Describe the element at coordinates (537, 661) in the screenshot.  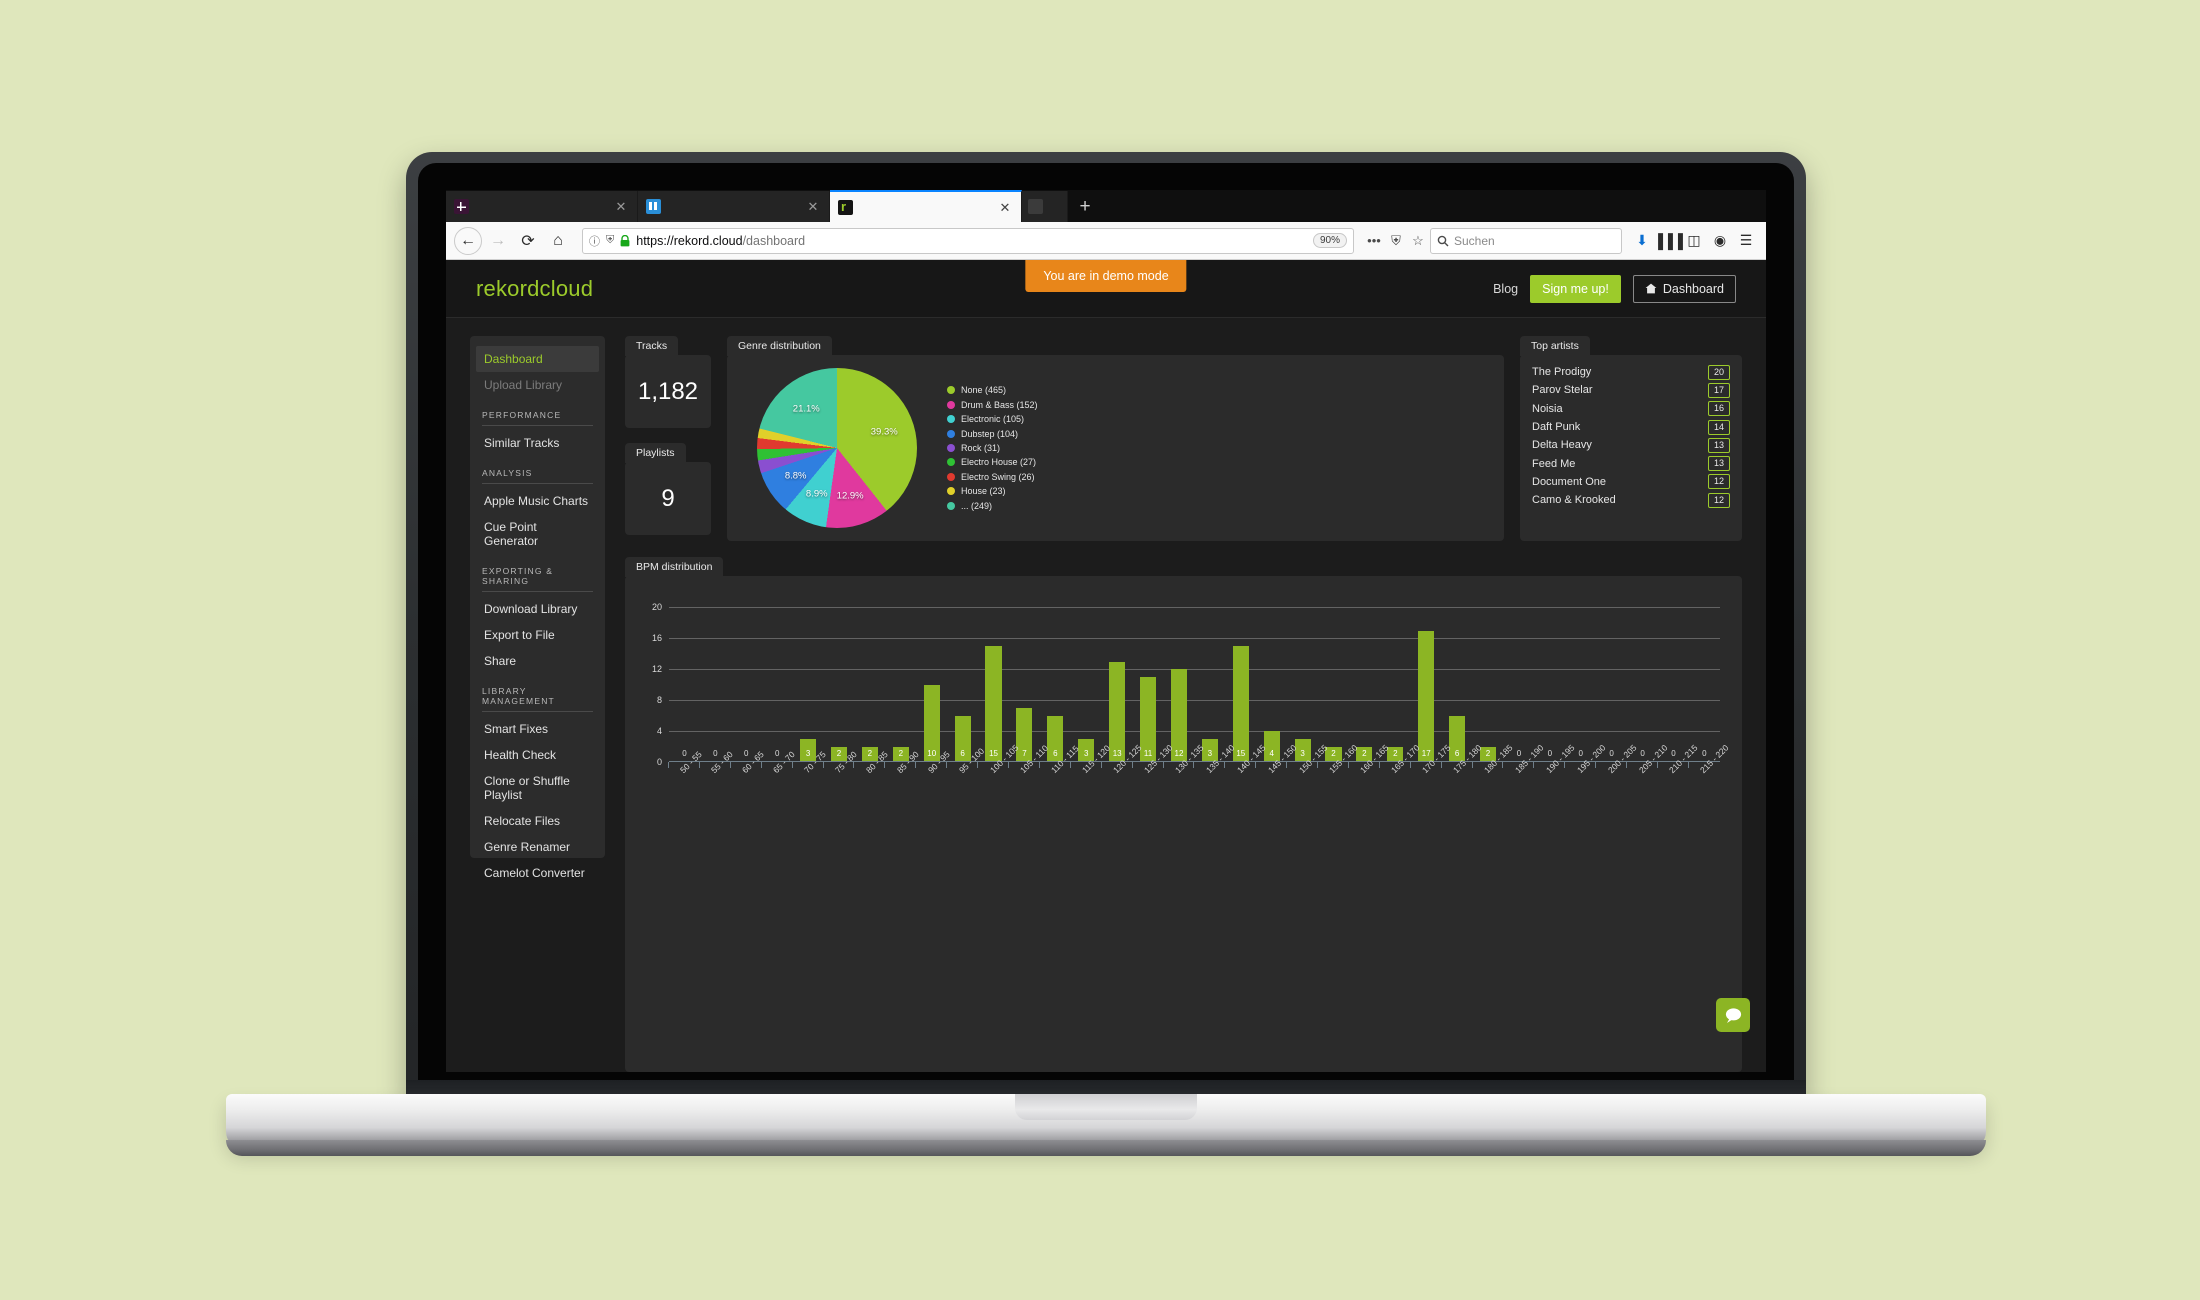
I see `sidebar-item-share: Share` at that location.